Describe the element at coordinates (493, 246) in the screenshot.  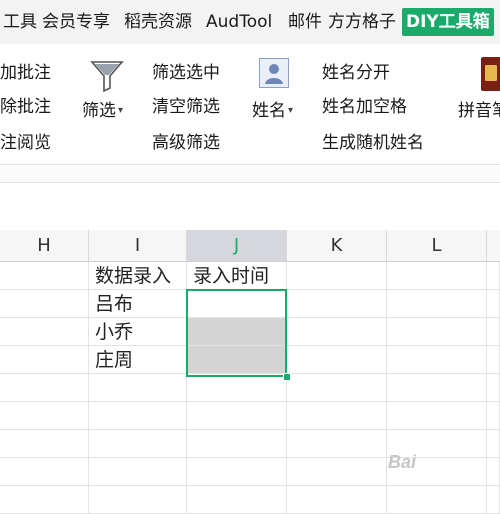
I see `column-header-m` at that location.